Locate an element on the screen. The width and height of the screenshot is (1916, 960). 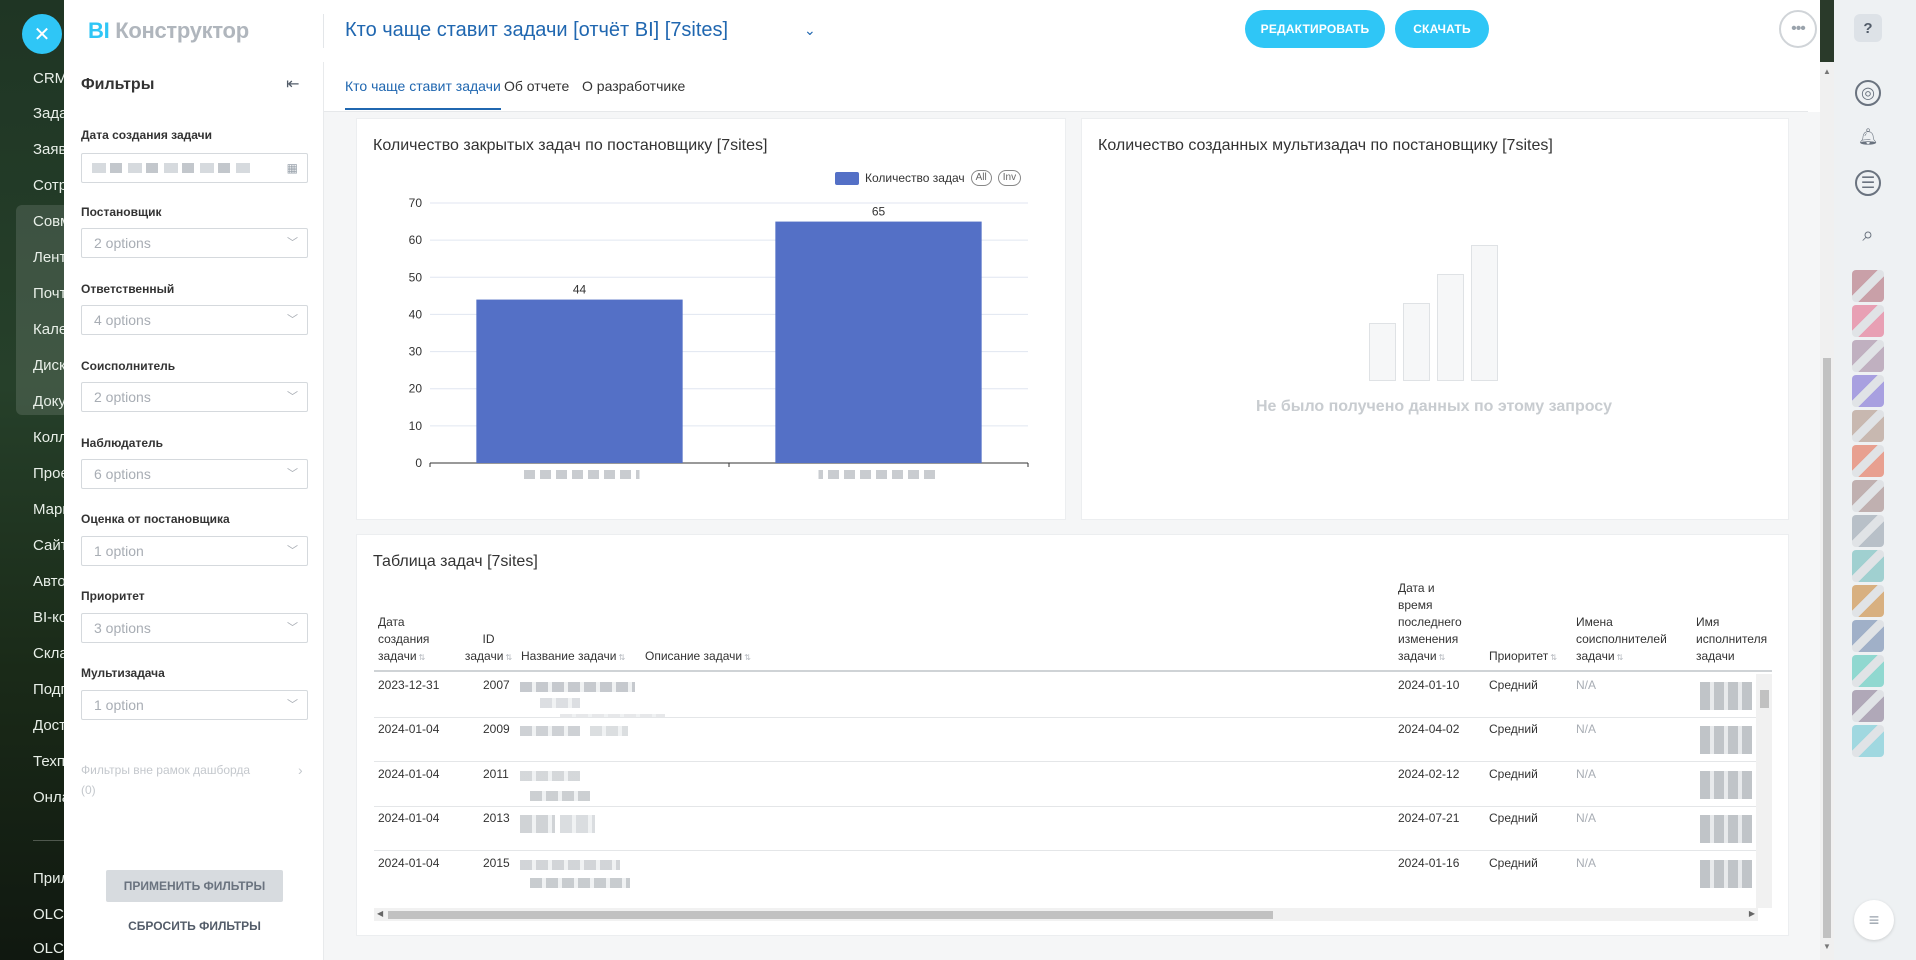
legend-invert-button: Inv is located at coordinates (1009, 178).